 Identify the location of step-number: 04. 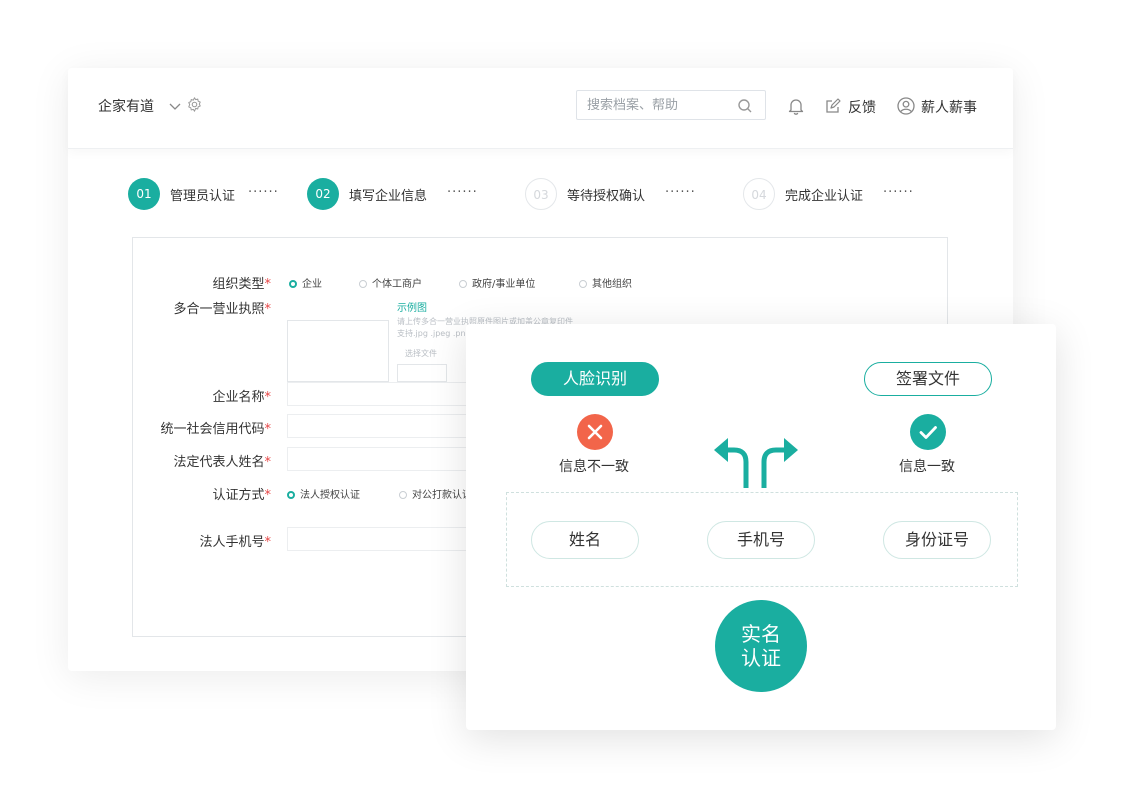
(759, 194).